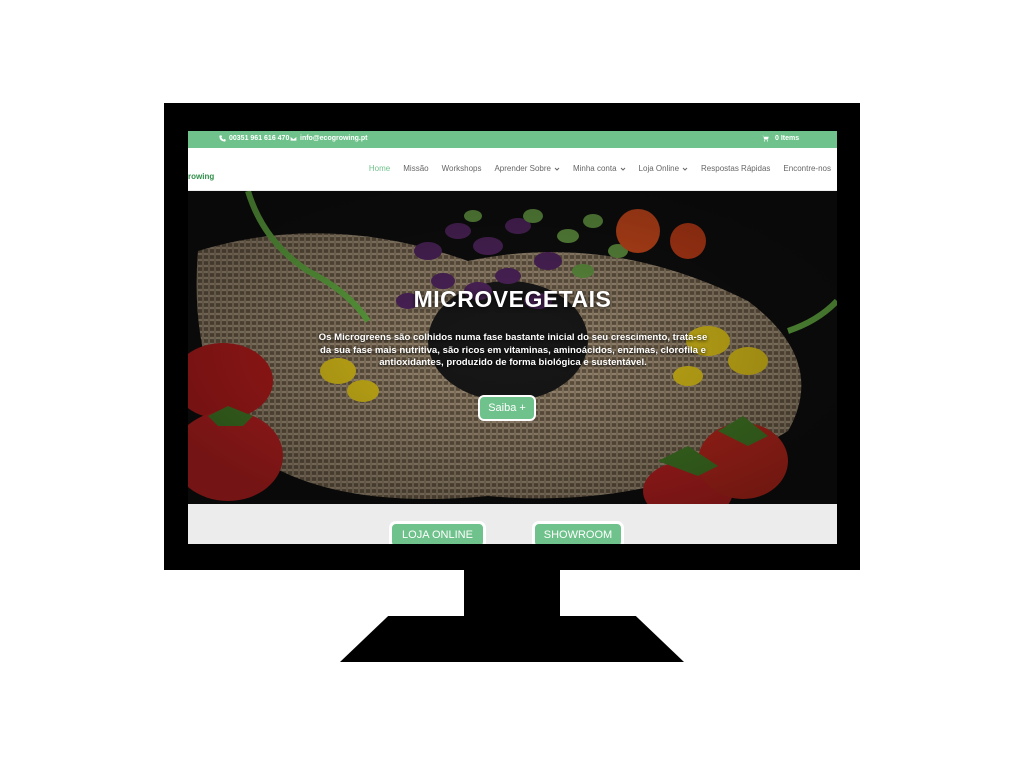 The width and height of the screenshot is (1024, 768). I want to click on nav-label: Home, so click(379, 168).